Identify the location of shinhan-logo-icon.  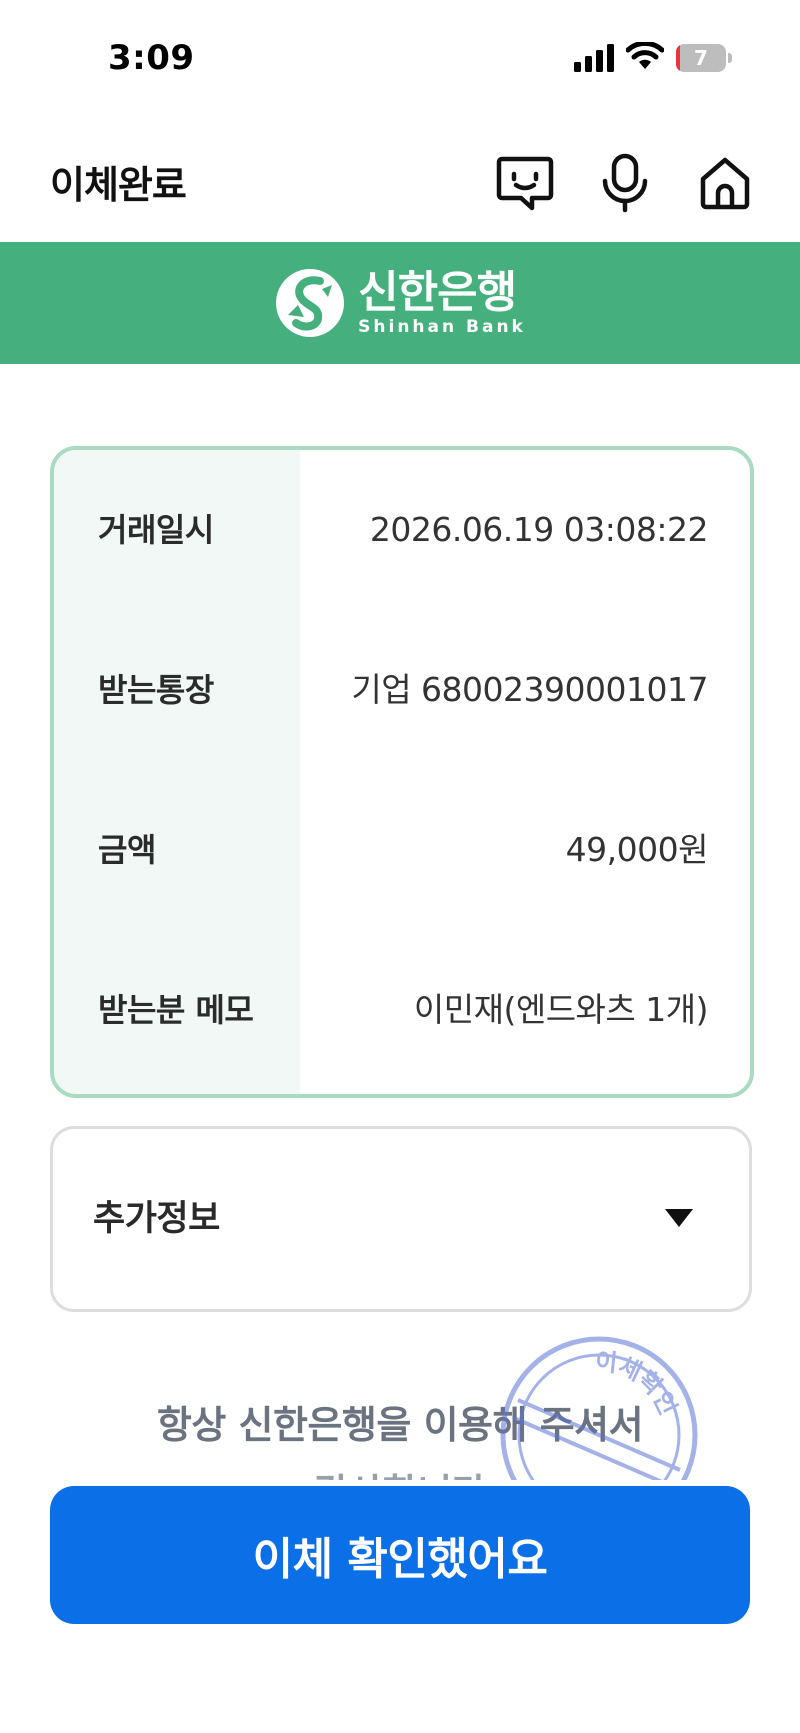
(310, 303).